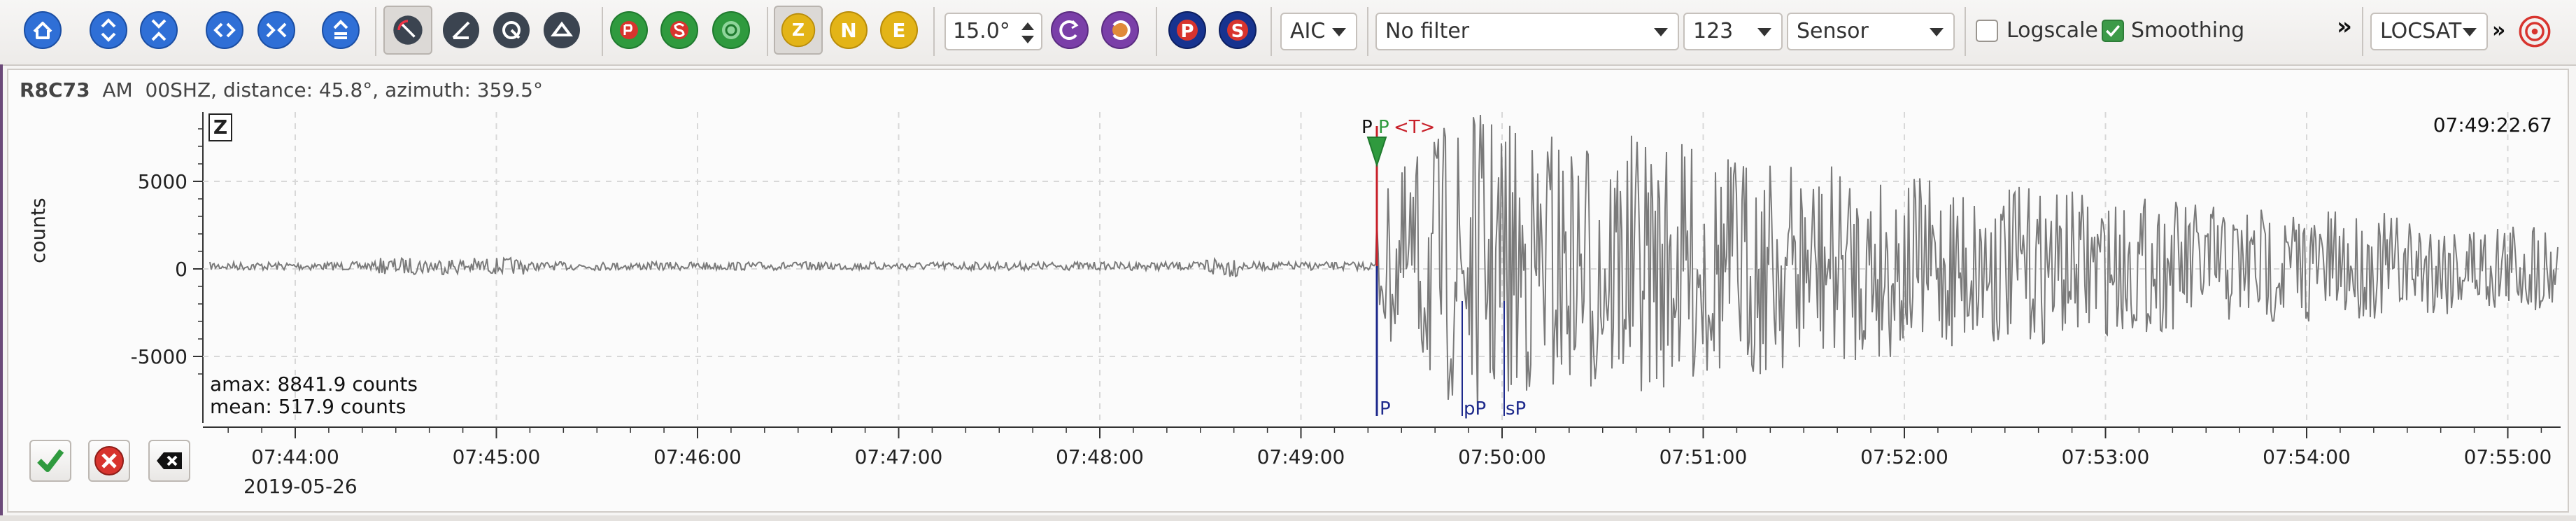 The image size is (2576, 521). I want to click on y-tick-label: 5000, so click(162, 181).